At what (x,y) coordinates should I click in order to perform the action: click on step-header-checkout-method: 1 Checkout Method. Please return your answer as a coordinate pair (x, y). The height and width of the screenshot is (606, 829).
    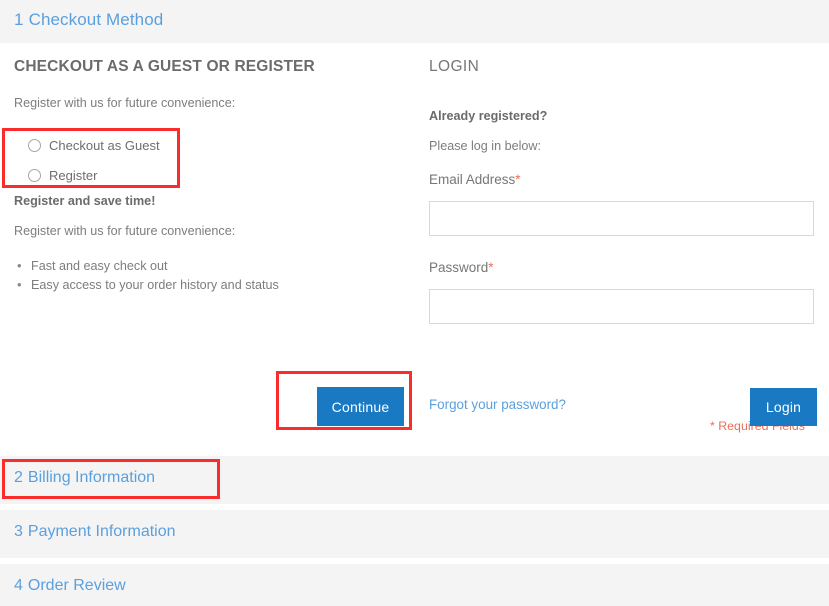
    Looking at the image, I should click on (414, 21).